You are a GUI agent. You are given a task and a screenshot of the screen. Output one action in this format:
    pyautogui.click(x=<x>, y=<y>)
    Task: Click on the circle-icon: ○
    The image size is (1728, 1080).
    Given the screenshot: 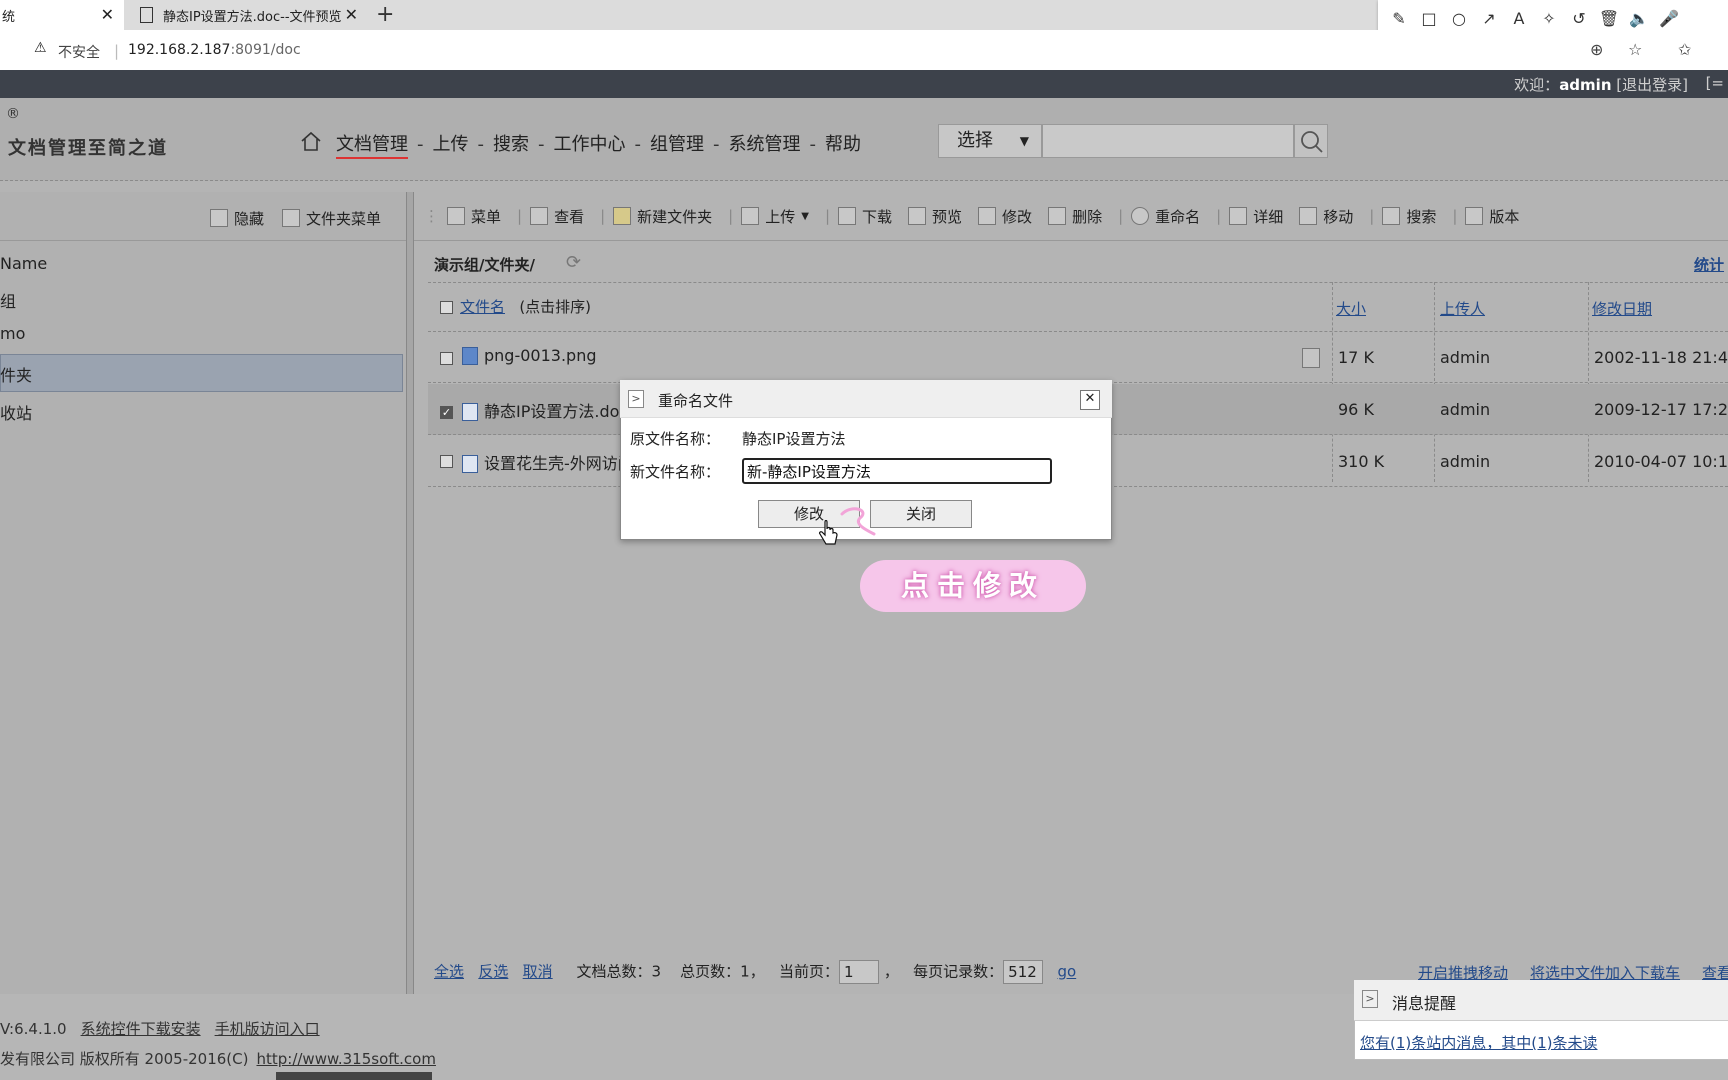 What is the action you would take?
    pyautogui.click(x=1459, y=18)
    